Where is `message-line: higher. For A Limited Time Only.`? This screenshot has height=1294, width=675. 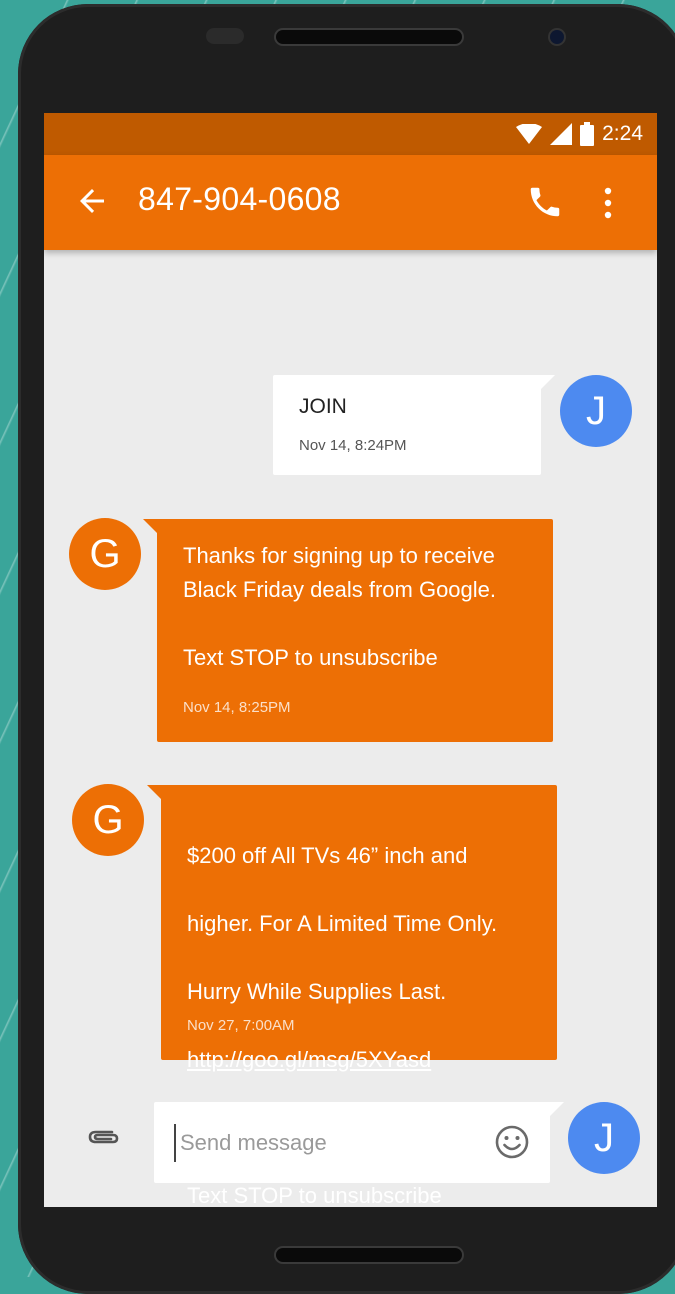 message-line: higher. For A Limited Time Only. is located at coordinates (342, 923).